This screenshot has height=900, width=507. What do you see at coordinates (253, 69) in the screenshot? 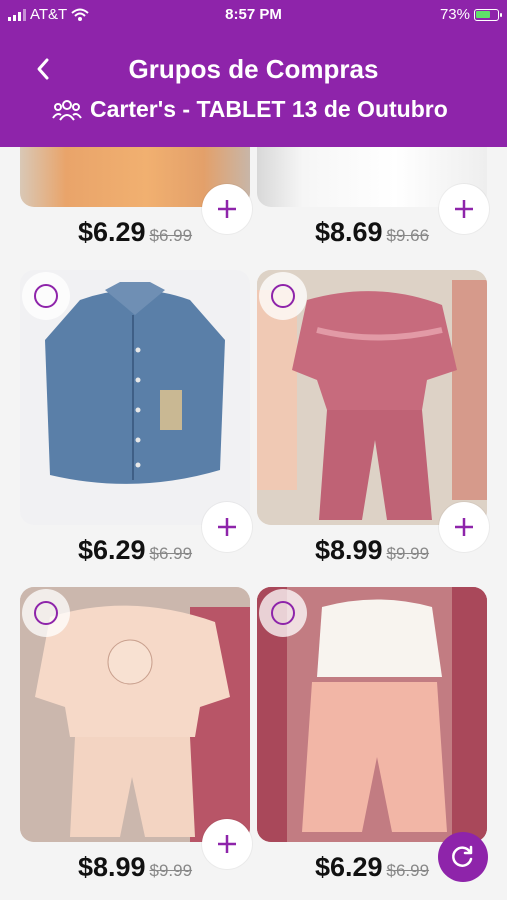
I see `page-title: Grupos de Compras` at bounding box center [253, 69].